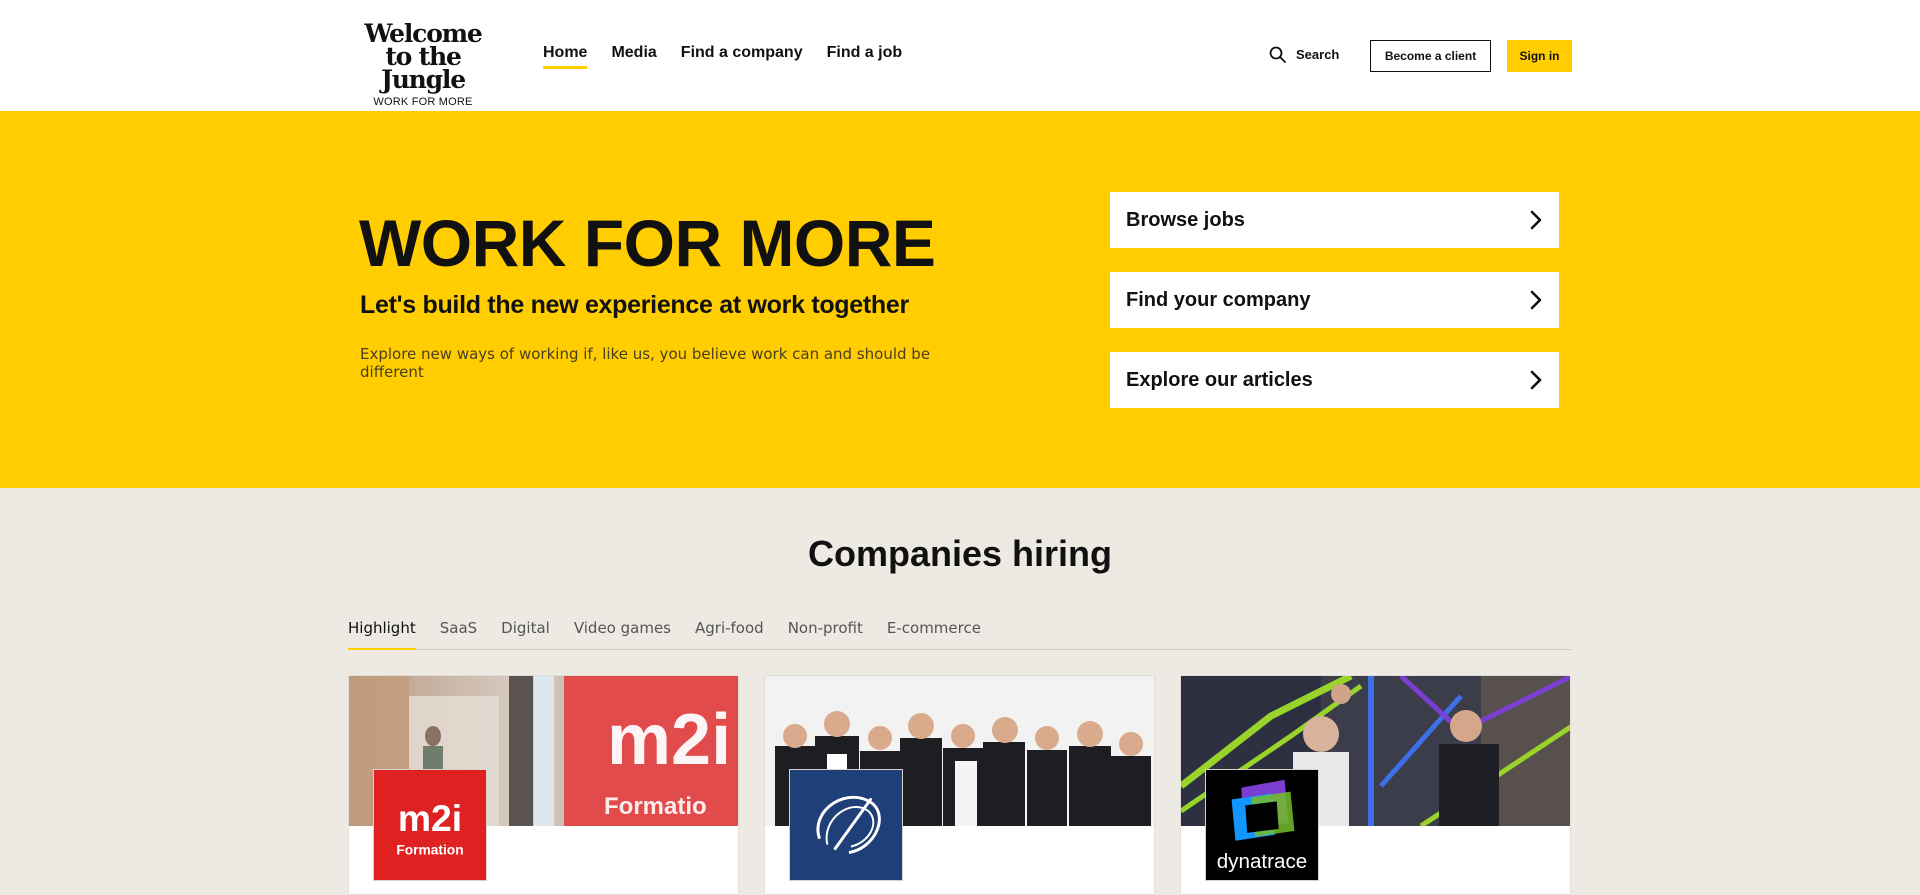 Image resolution: width=1920 pixels, height=895 pixels. I want to click on explore-articles-button: Explore our articles, so click(1334, 380).